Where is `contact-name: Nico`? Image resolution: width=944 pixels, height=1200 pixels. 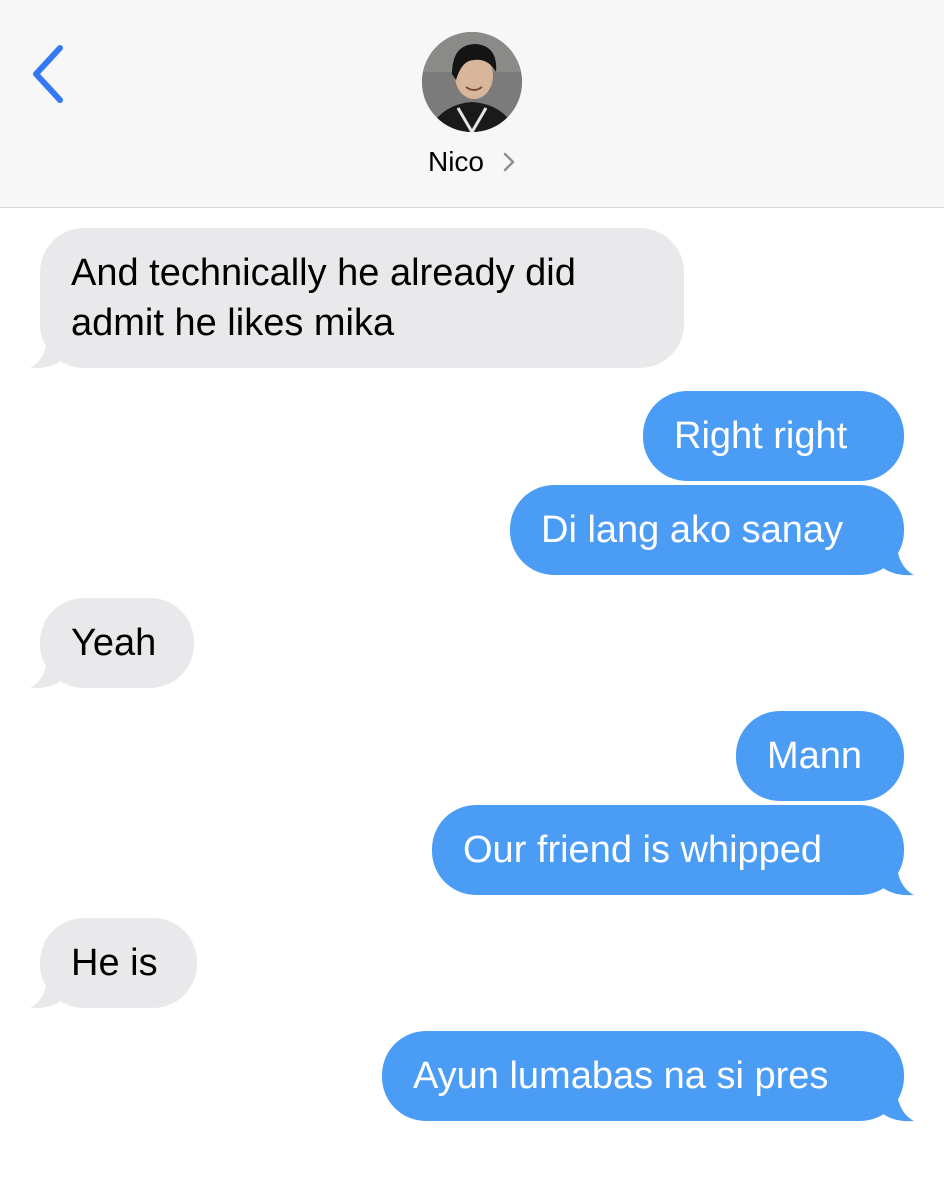
contact-name: Nico is located at coordinates (455, 161).